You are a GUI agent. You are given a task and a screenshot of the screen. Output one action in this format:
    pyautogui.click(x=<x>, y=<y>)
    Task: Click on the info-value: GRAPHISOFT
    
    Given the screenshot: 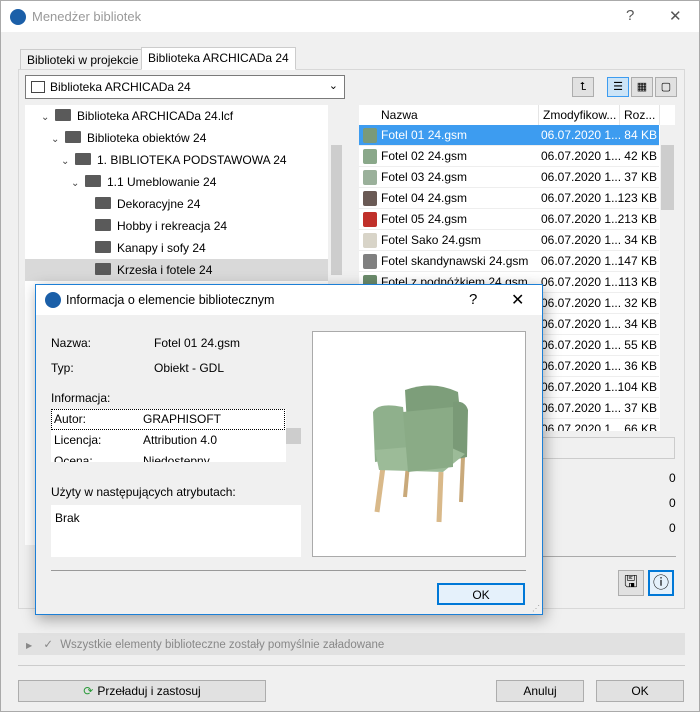 What is the action you would take?
    pyautogui.click(x=182, y=419)
    